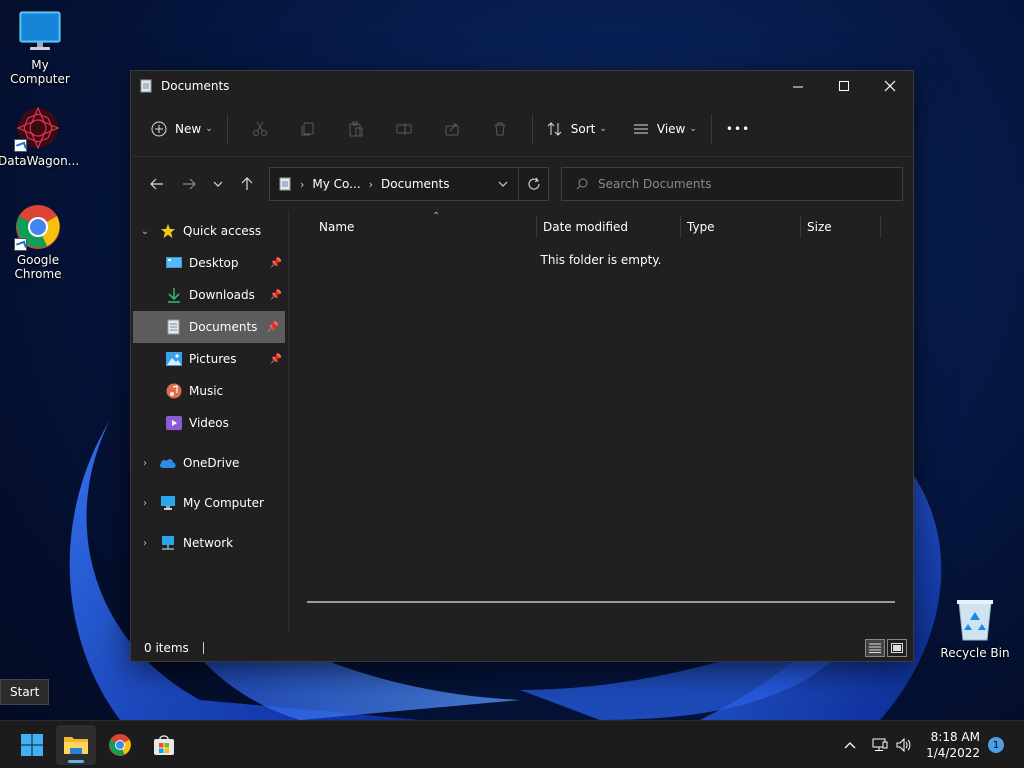  I want to click on minimize-button, so click(798, 86).